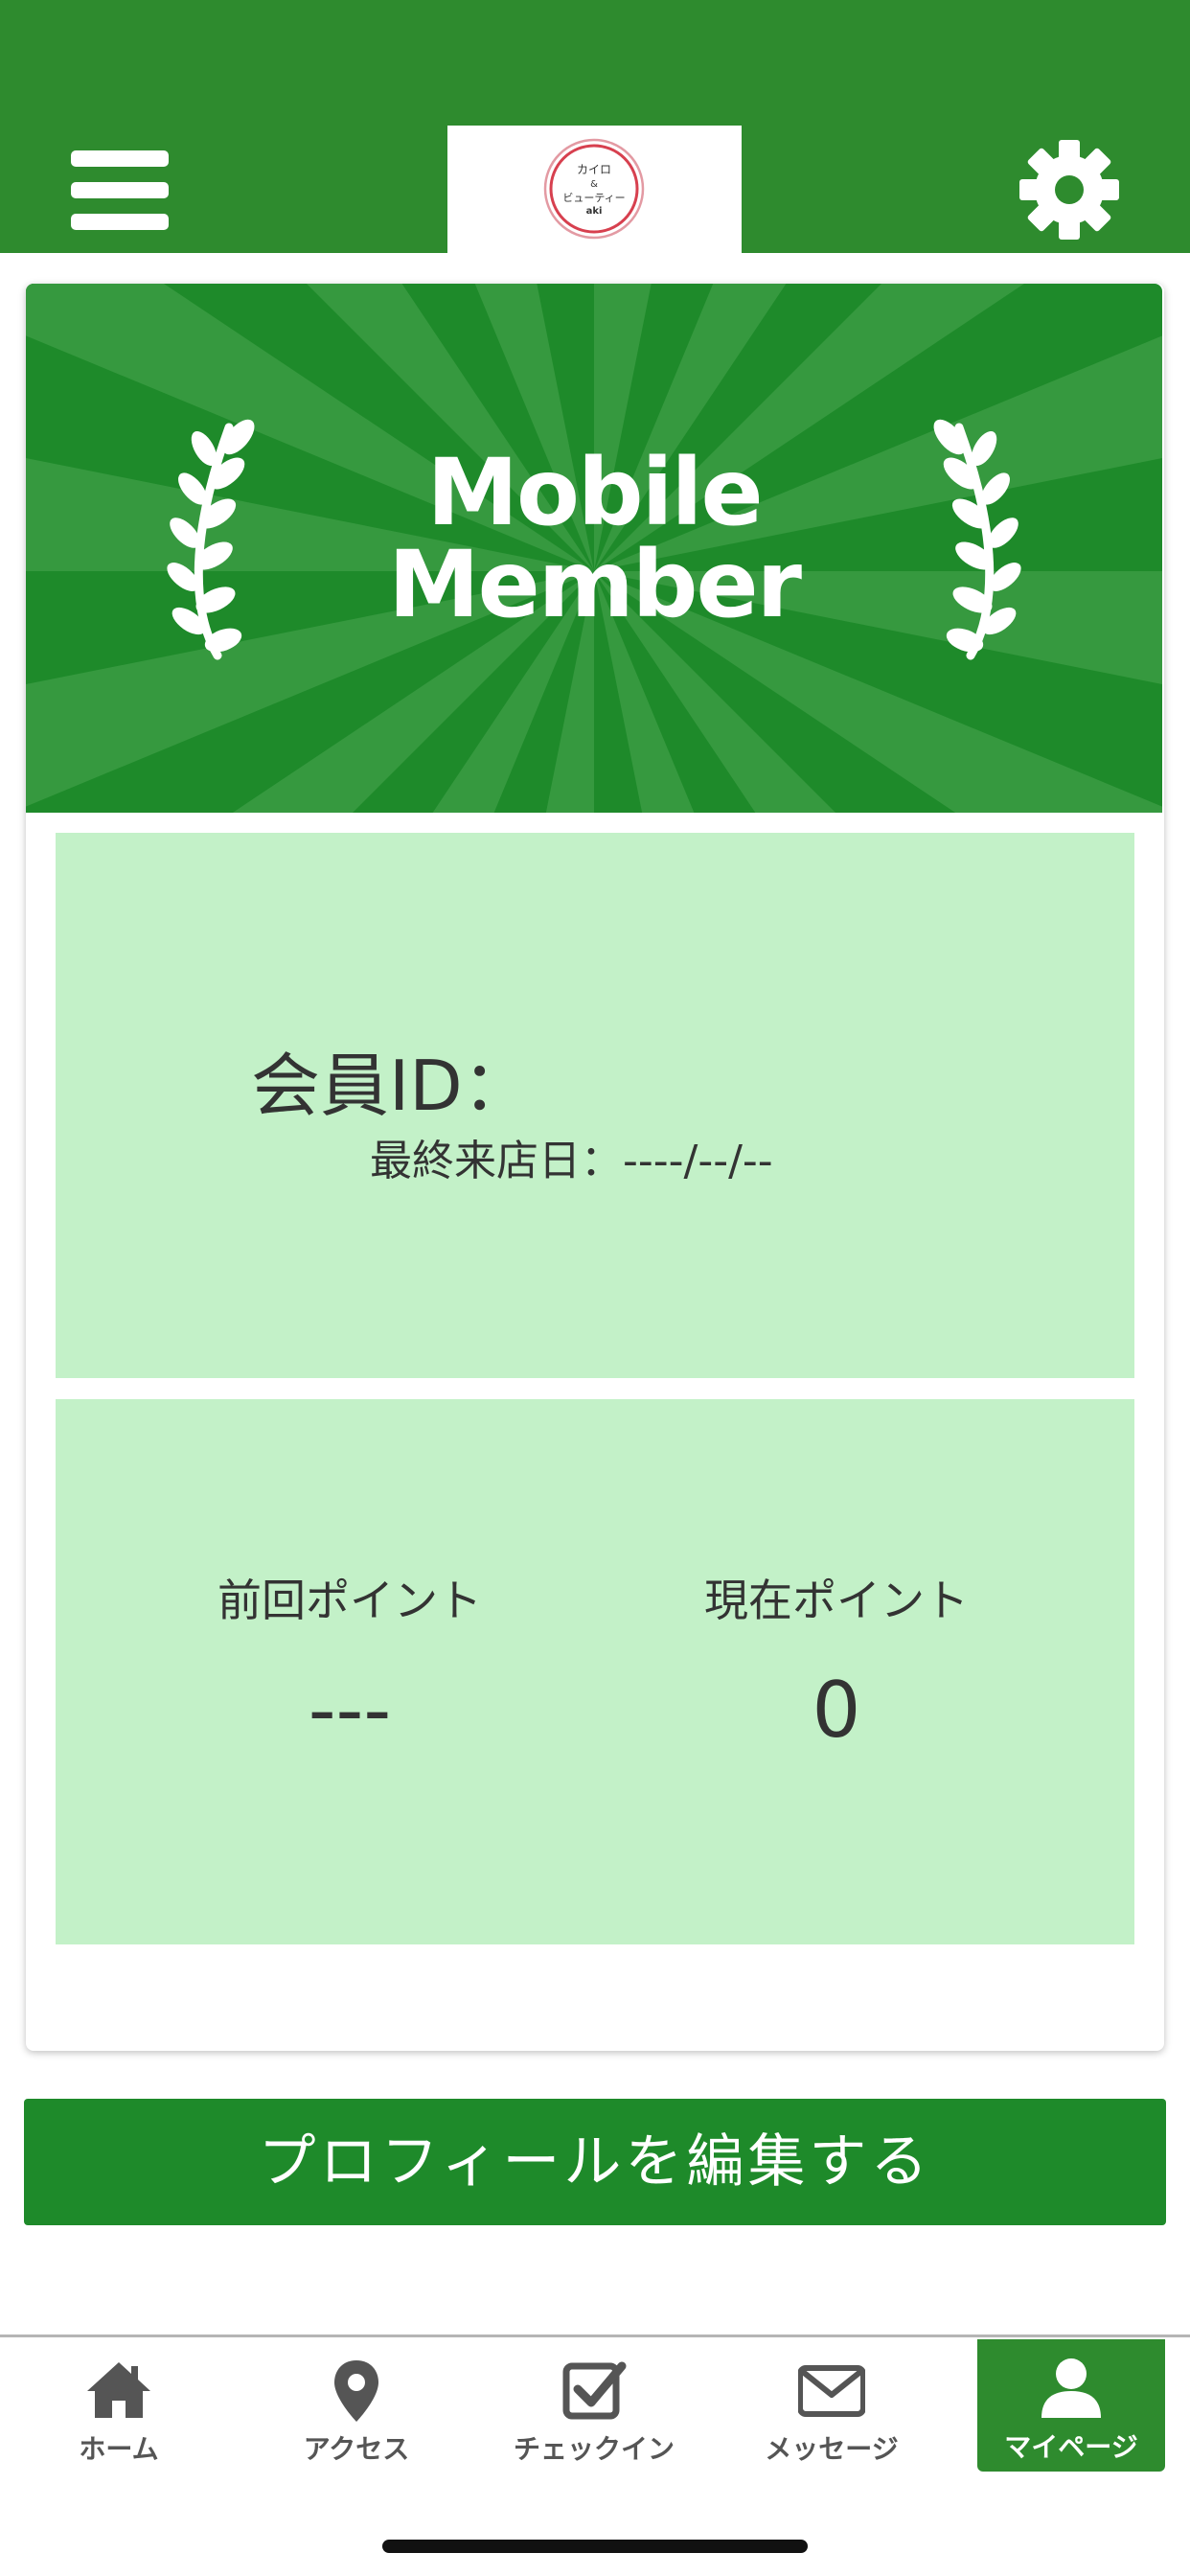  I want to click on tab-home: ホーム, so click(119, 2406).